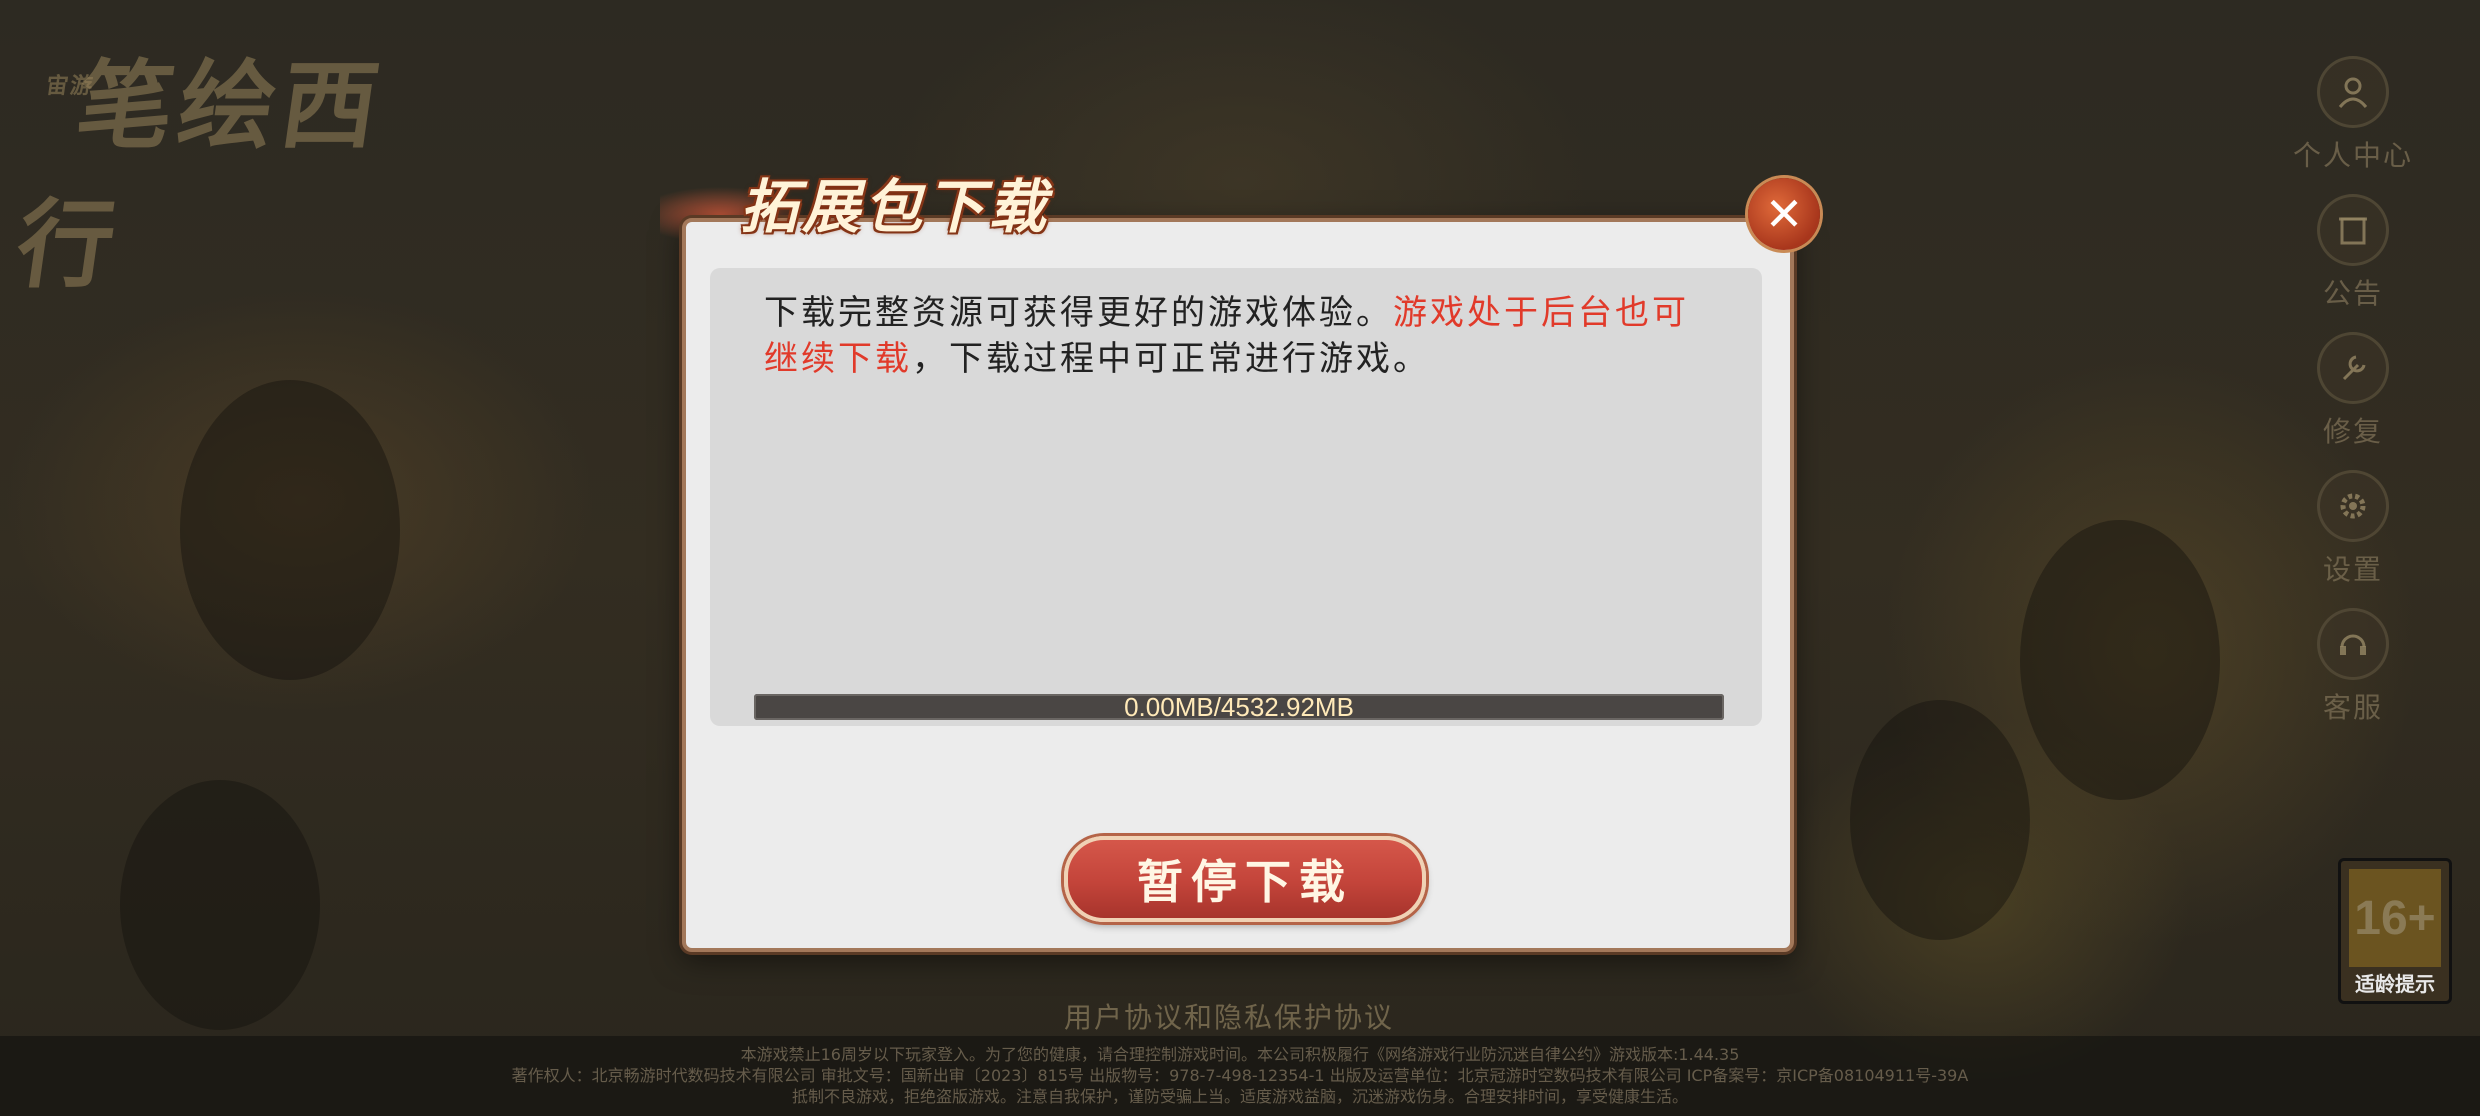  I want to click on description-text: ，下载过程中可正常进行游戏。, so click(1171, 359).